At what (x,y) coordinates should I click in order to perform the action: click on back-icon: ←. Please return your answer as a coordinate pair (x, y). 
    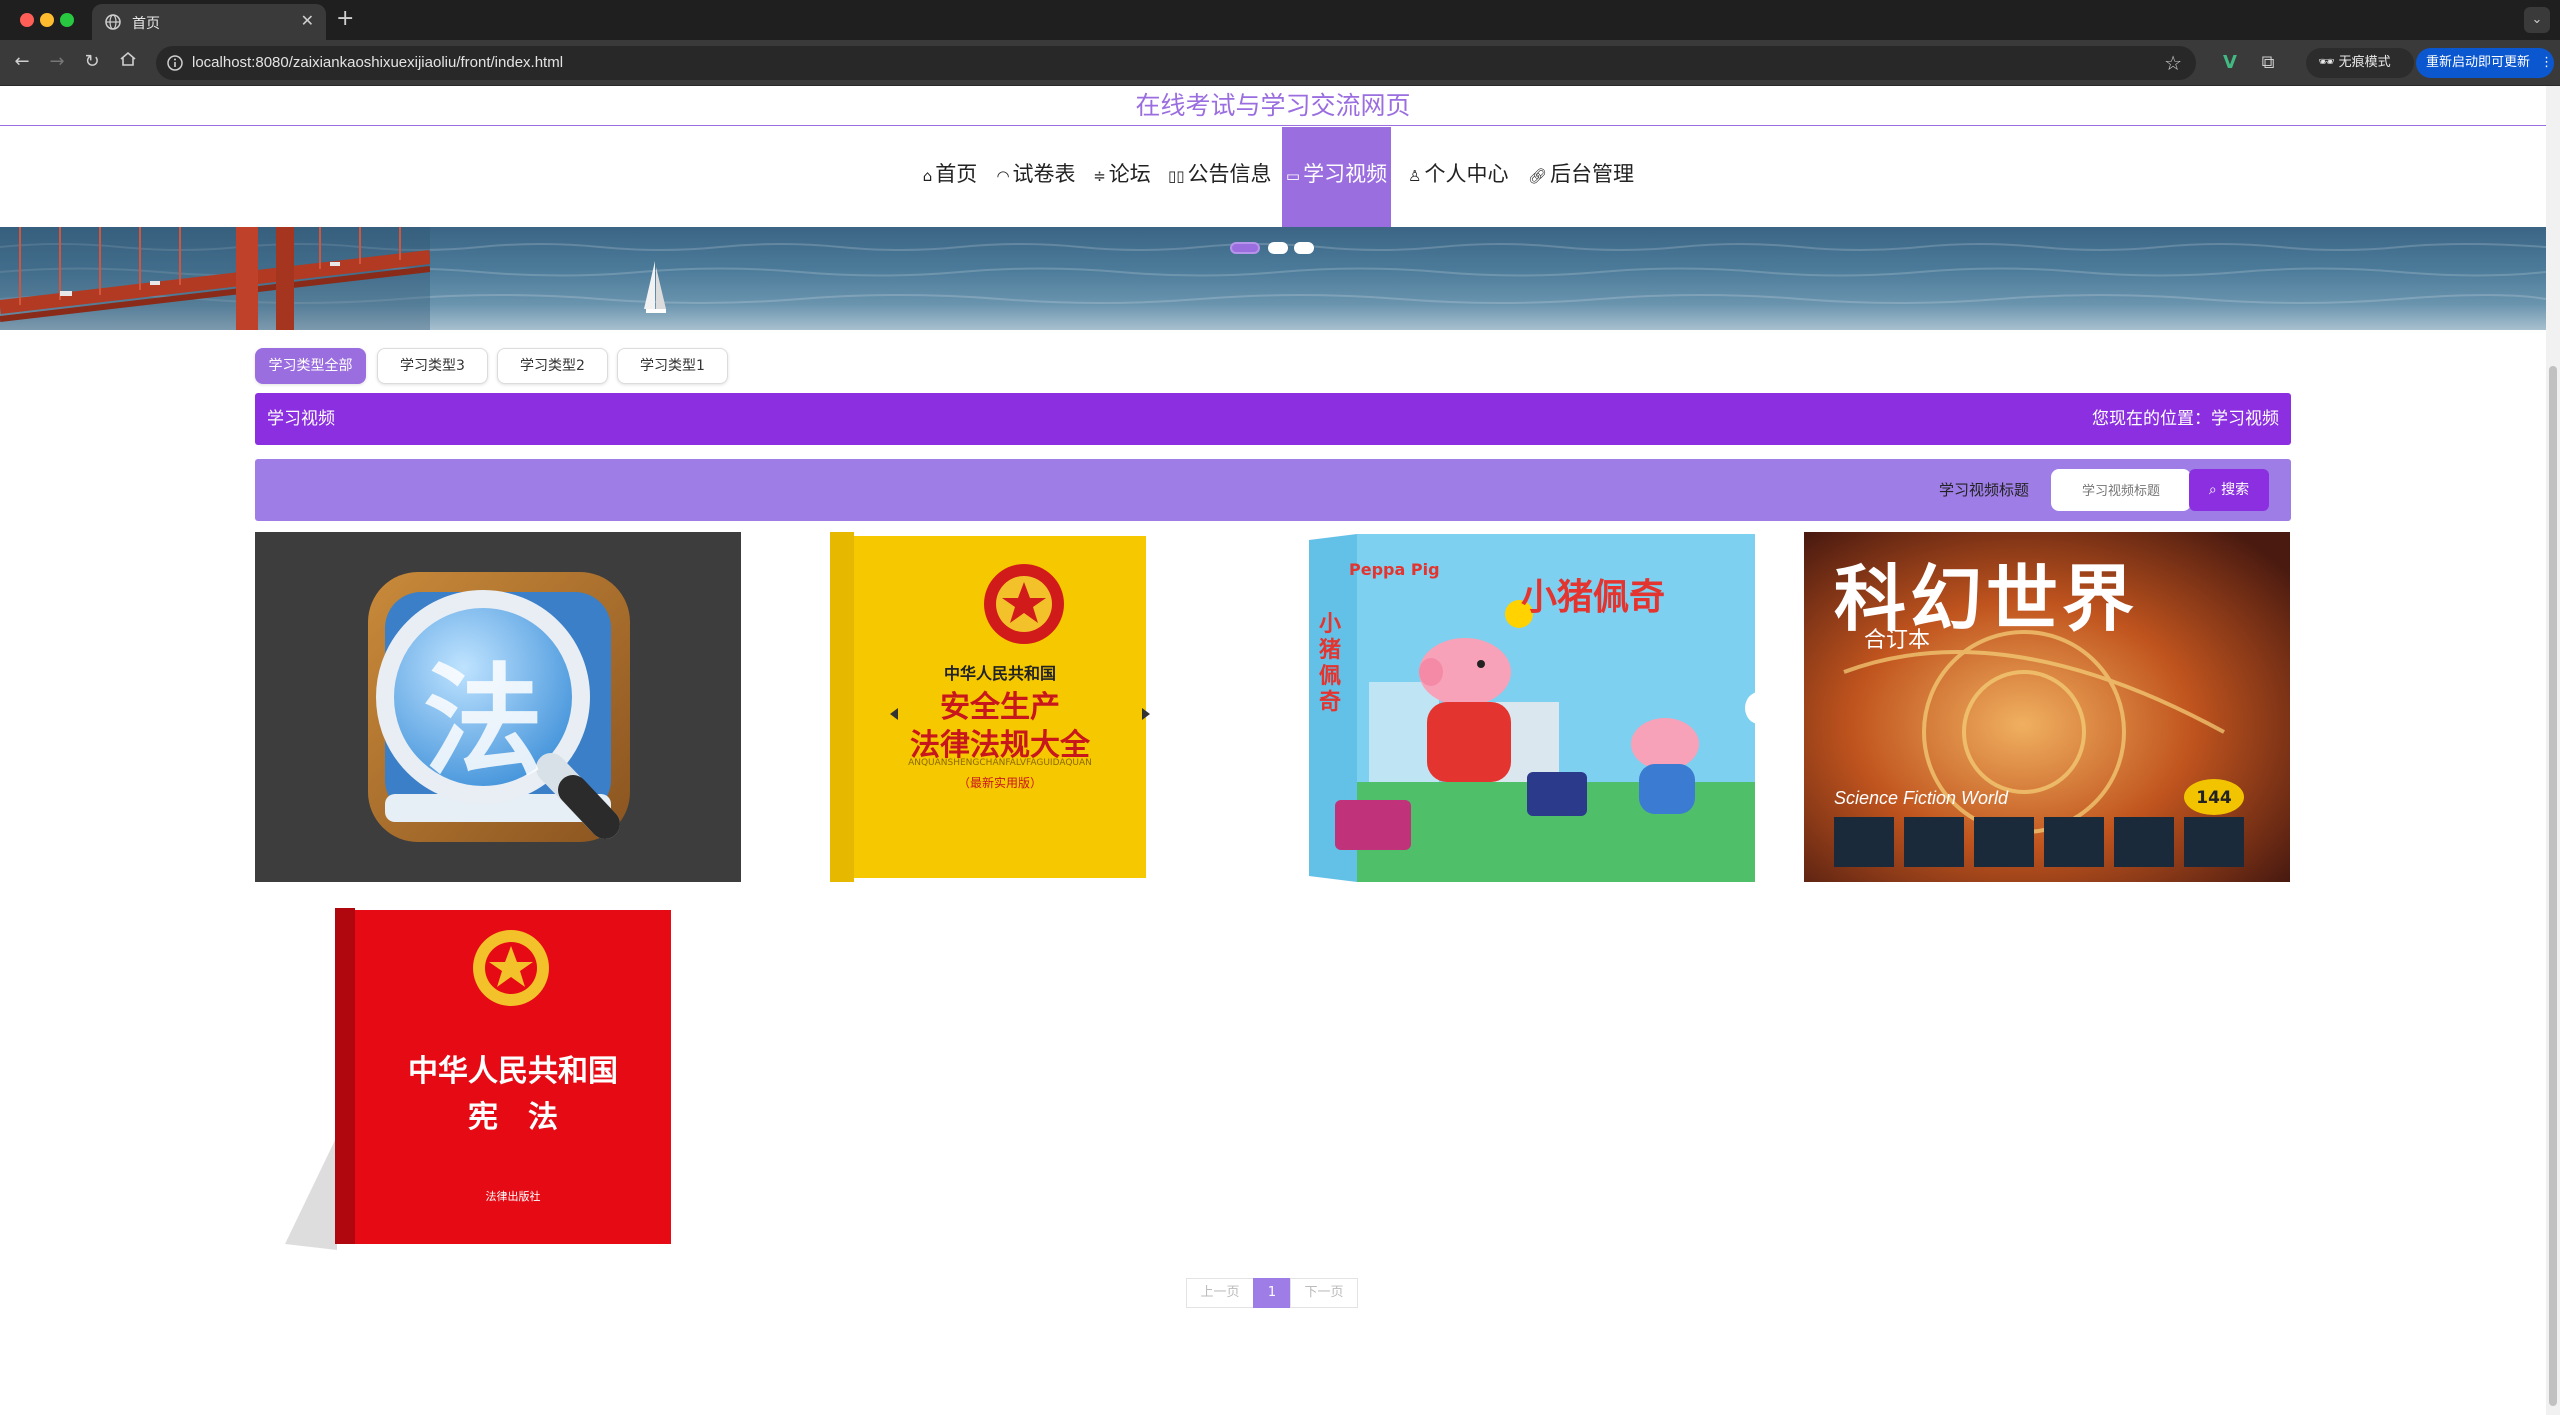
    Looking at the image, I should click on (22, 62).